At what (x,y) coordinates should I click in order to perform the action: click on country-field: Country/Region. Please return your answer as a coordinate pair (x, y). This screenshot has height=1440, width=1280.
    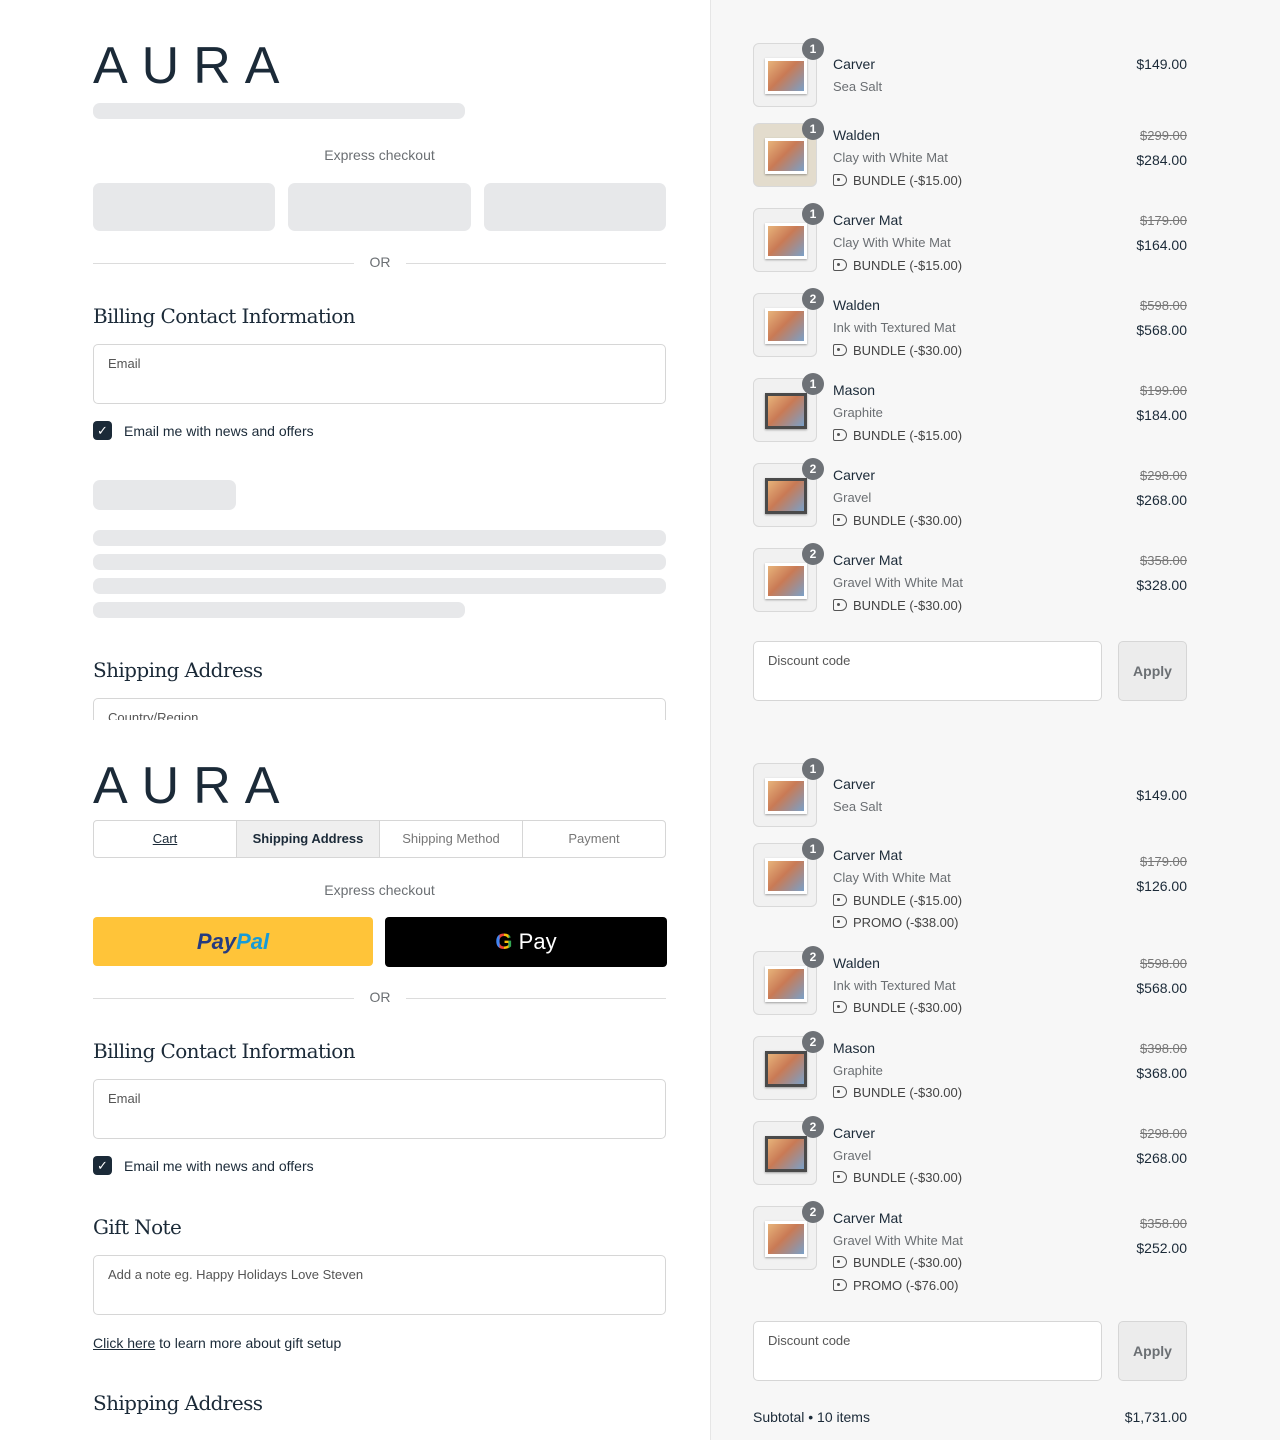
    Looking at the image, I should click on (379, 709).